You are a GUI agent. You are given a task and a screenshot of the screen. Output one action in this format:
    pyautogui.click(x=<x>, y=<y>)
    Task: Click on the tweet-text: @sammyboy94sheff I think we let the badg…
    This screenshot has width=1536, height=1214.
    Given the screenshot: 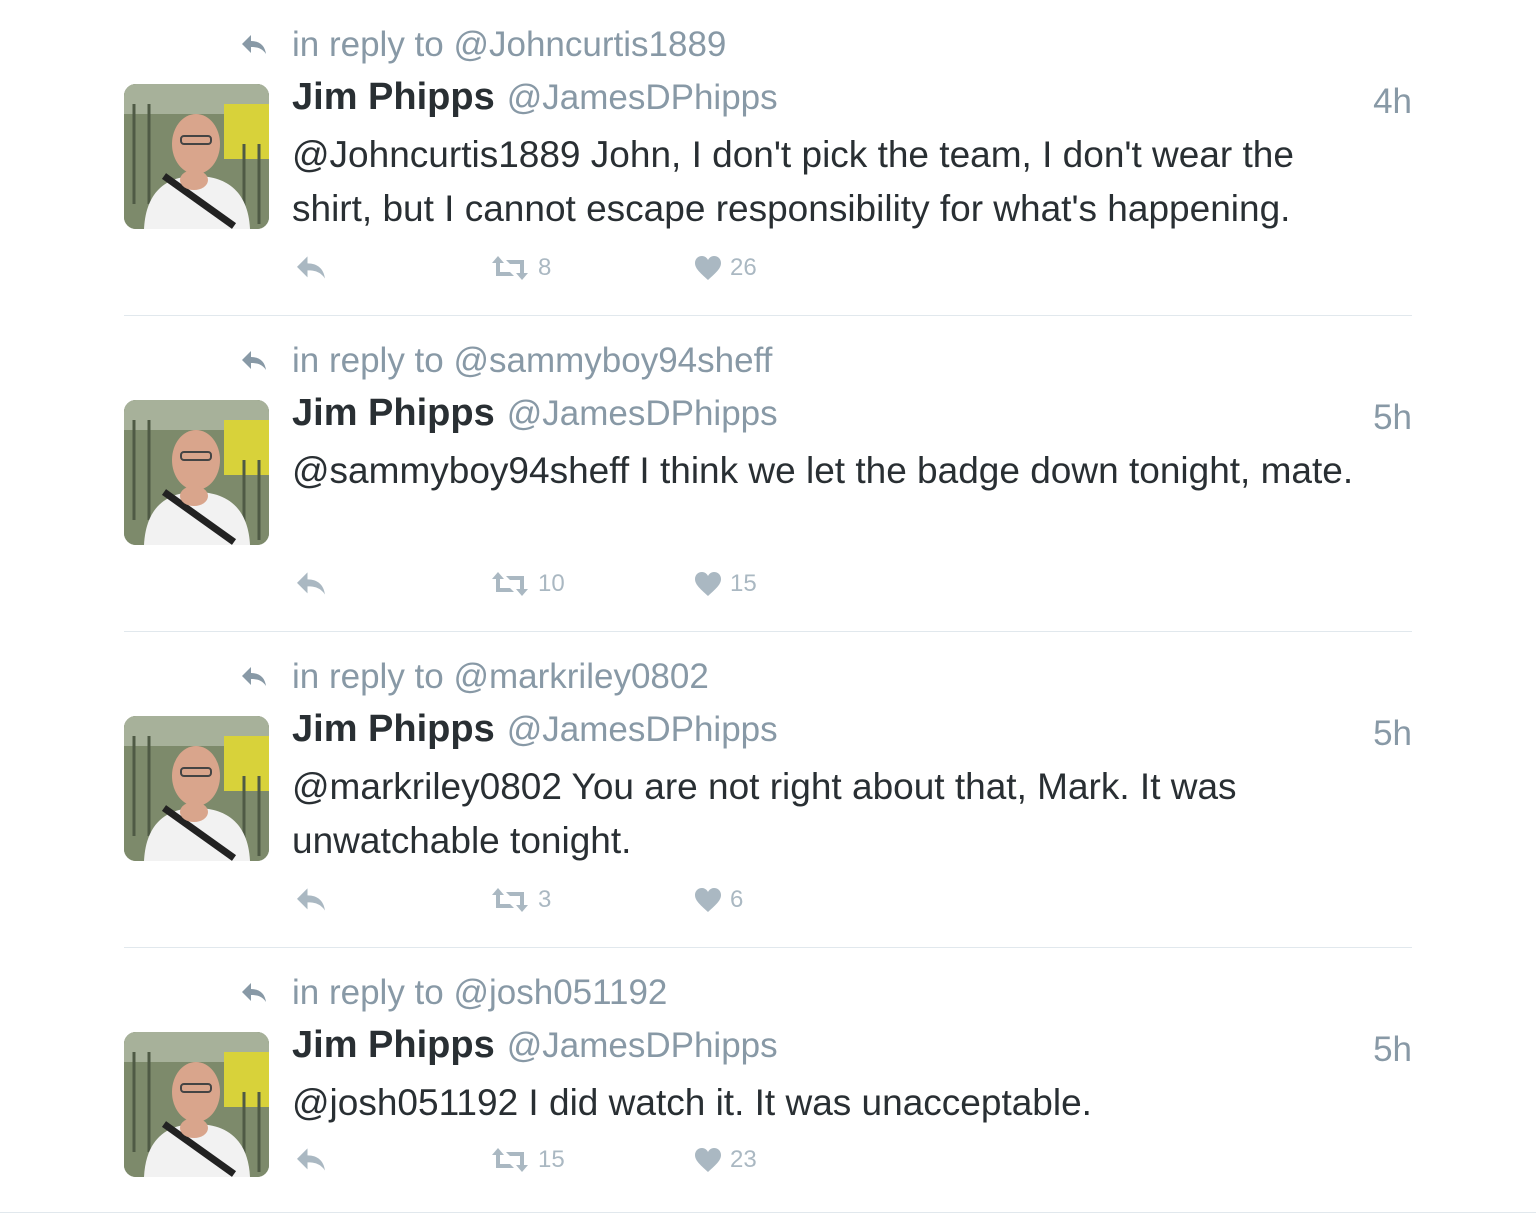 What is the action you would take?
    pyautogui.click(x=823, y=470)
    